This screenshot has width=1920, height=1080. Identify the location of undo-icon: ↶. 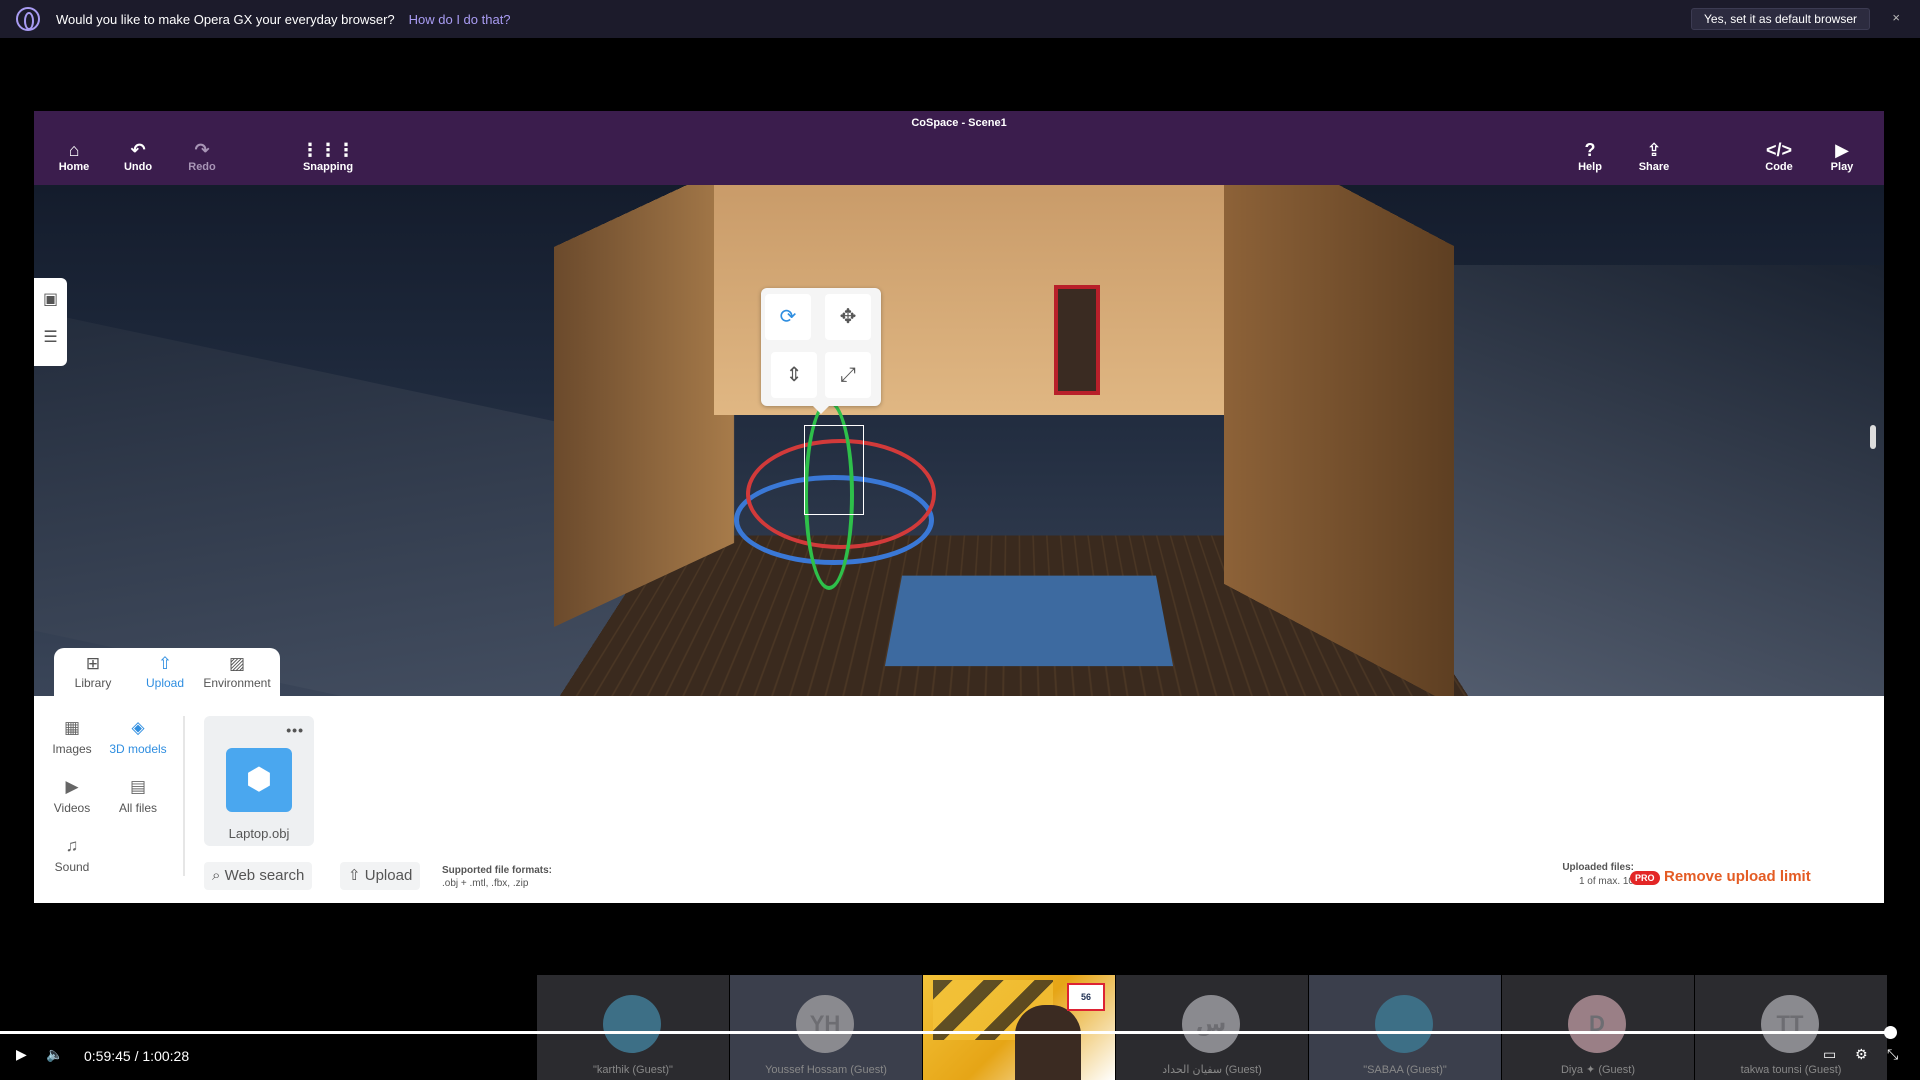
(138, 150).